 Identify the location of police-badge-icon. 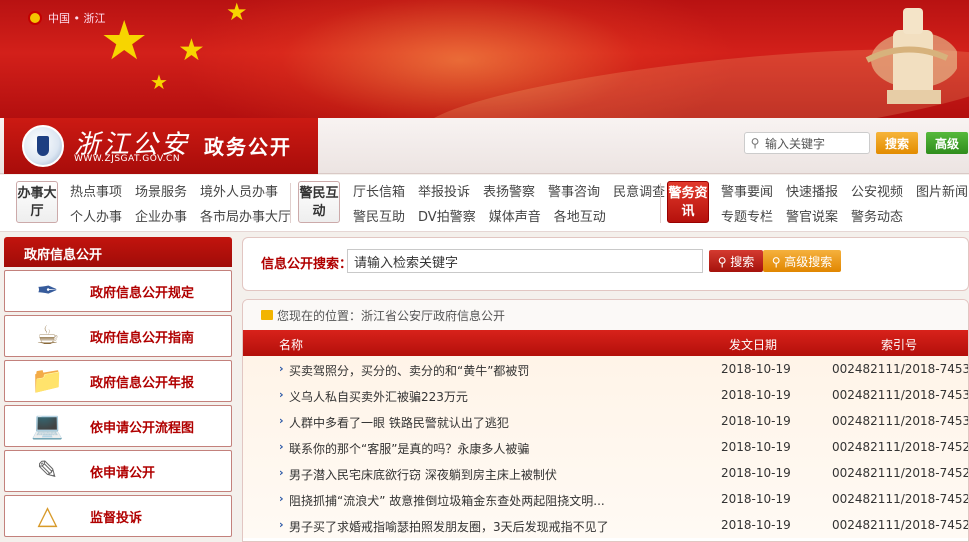
(43, 146).